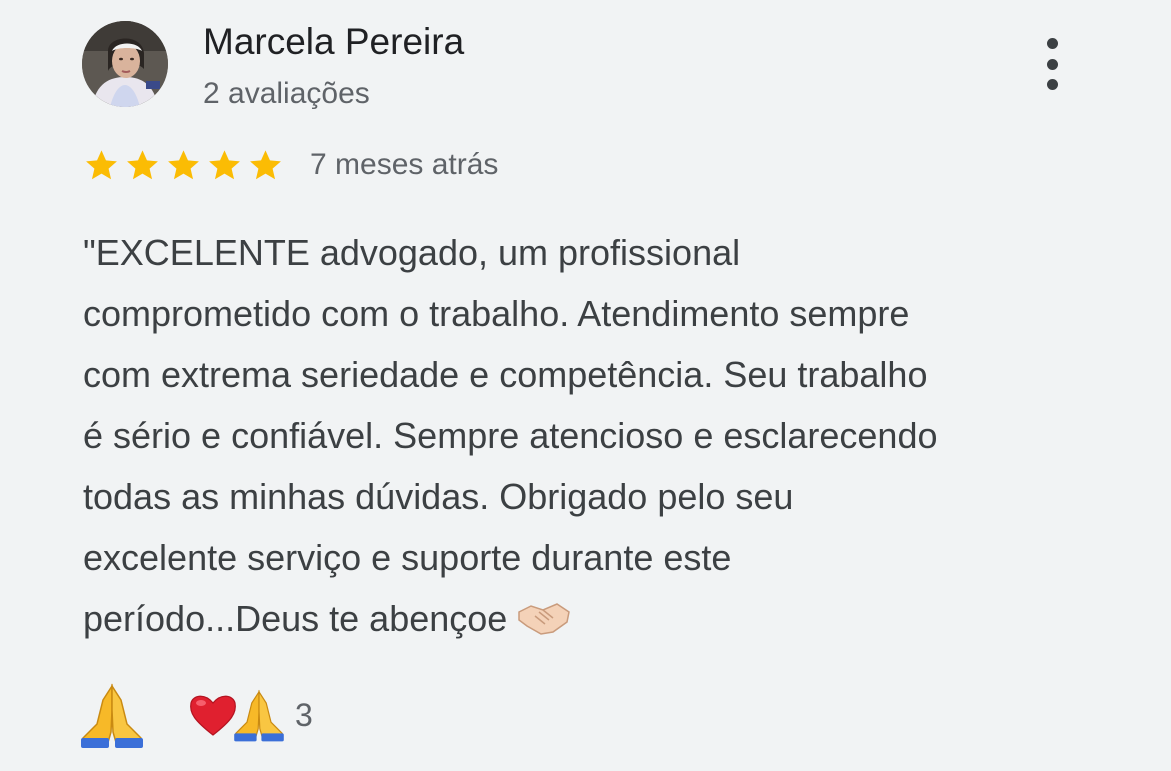 This screenshot has height=771, width=1171. I want to click on author-name: Marcela Pereira, so click(333, 42).